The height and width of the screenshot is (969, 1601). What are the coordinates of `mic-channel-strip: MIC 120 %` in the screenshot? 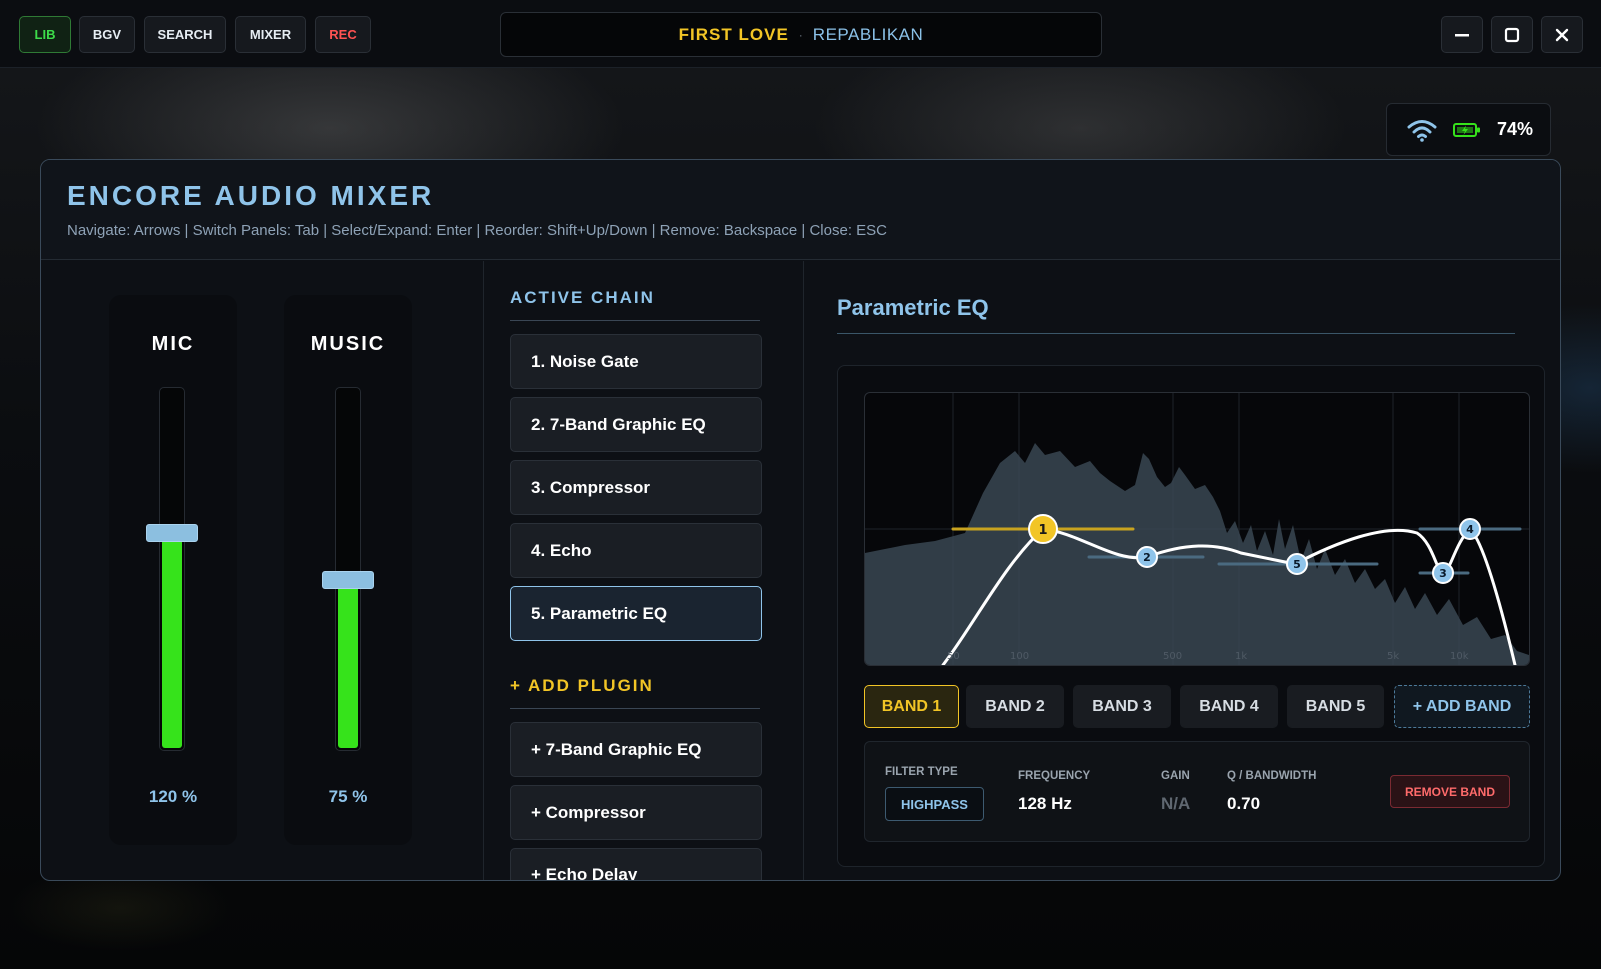 It's located at (173, 570).